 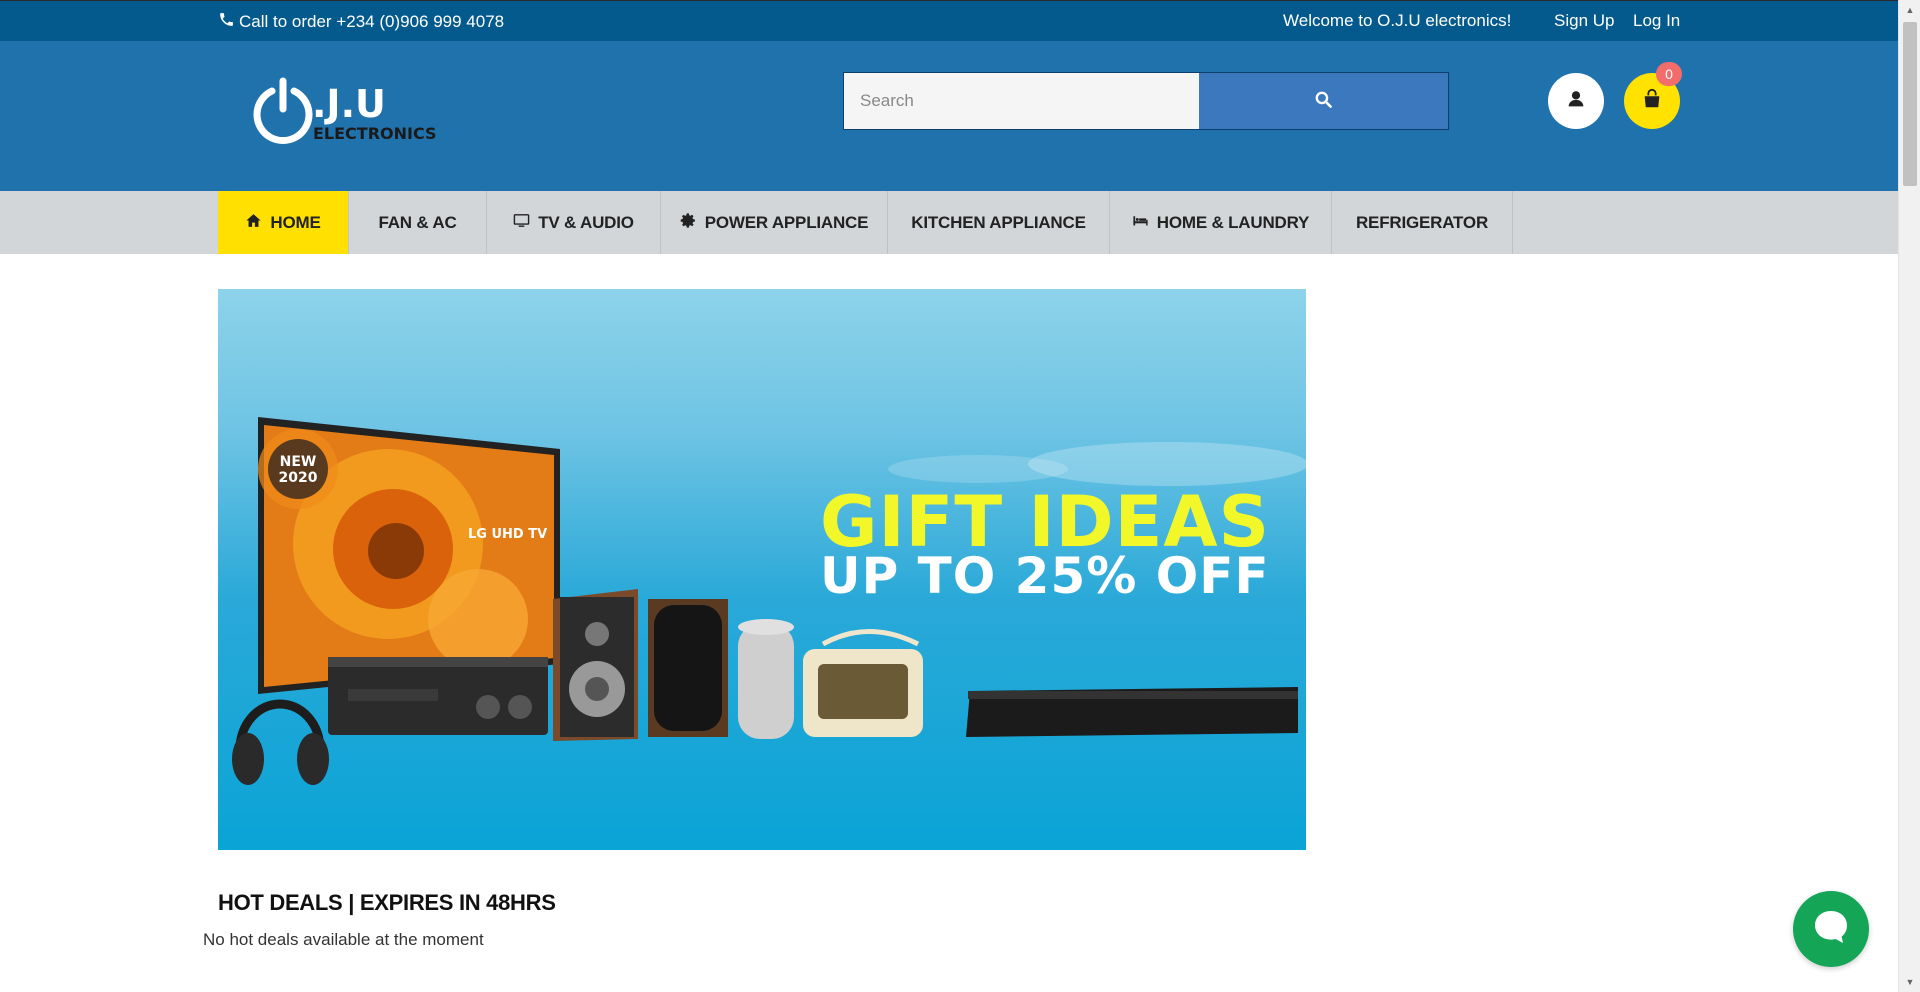 I want to click on user-icon, so click(x=1576, y=101).